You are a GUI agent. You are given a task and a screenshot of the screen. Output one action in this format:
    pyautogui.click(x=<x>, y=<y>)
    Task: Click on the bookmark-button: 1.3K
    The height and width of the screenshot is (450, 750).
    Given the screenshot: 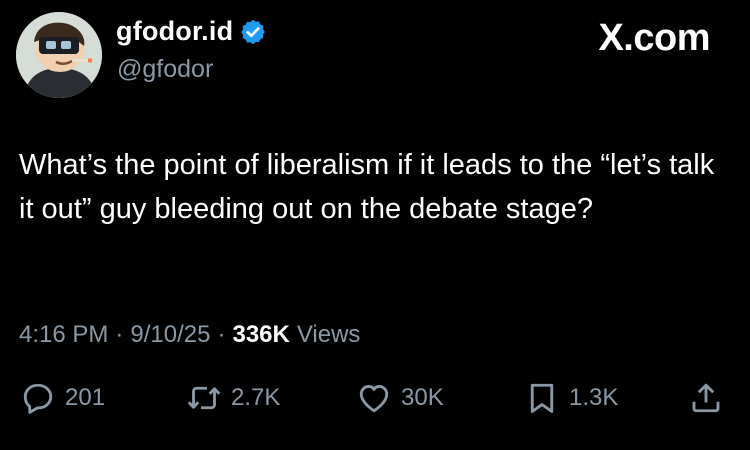 What is the action you would take?
    pyautogui.click(x=571, y=398)
    